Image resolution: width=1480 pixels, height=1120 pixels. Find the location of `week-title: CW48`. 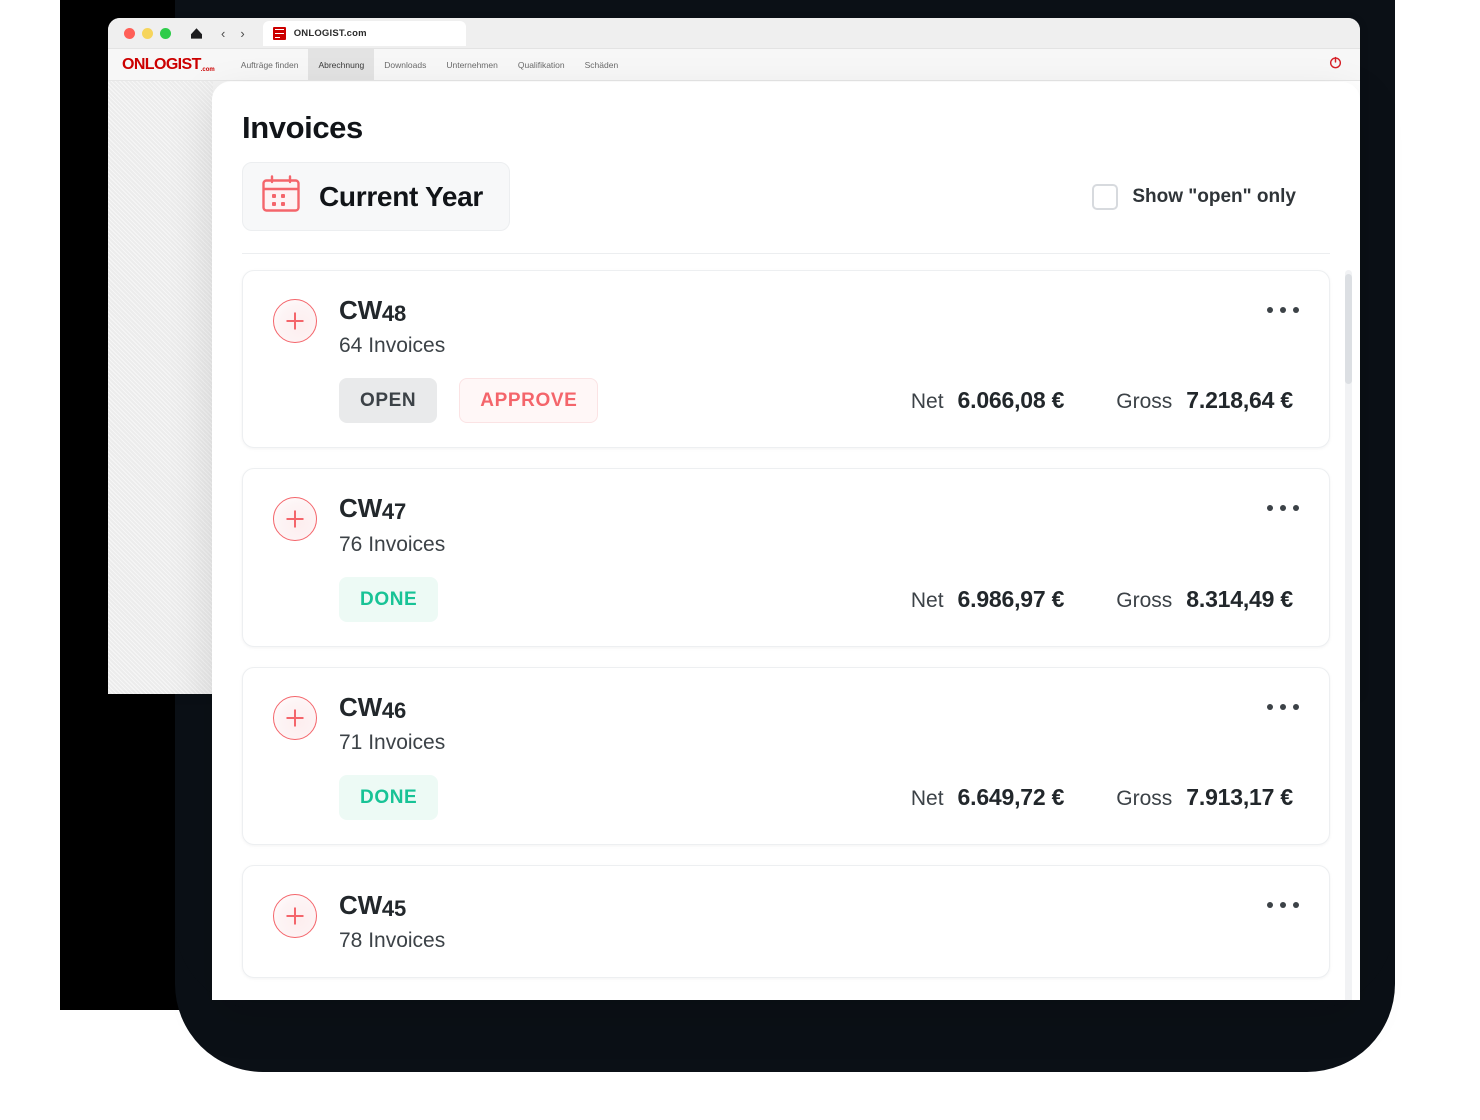

week-title: CW48 is located at coordinates (819, 310).